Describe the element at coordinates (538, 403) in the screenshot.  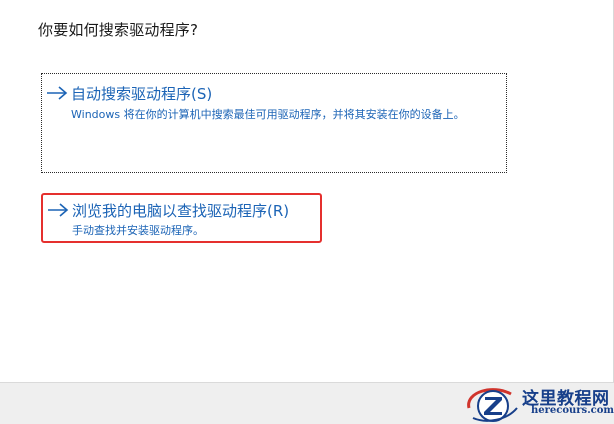
I see `site-watermark: 这里教程网 herecours.com` at that location.